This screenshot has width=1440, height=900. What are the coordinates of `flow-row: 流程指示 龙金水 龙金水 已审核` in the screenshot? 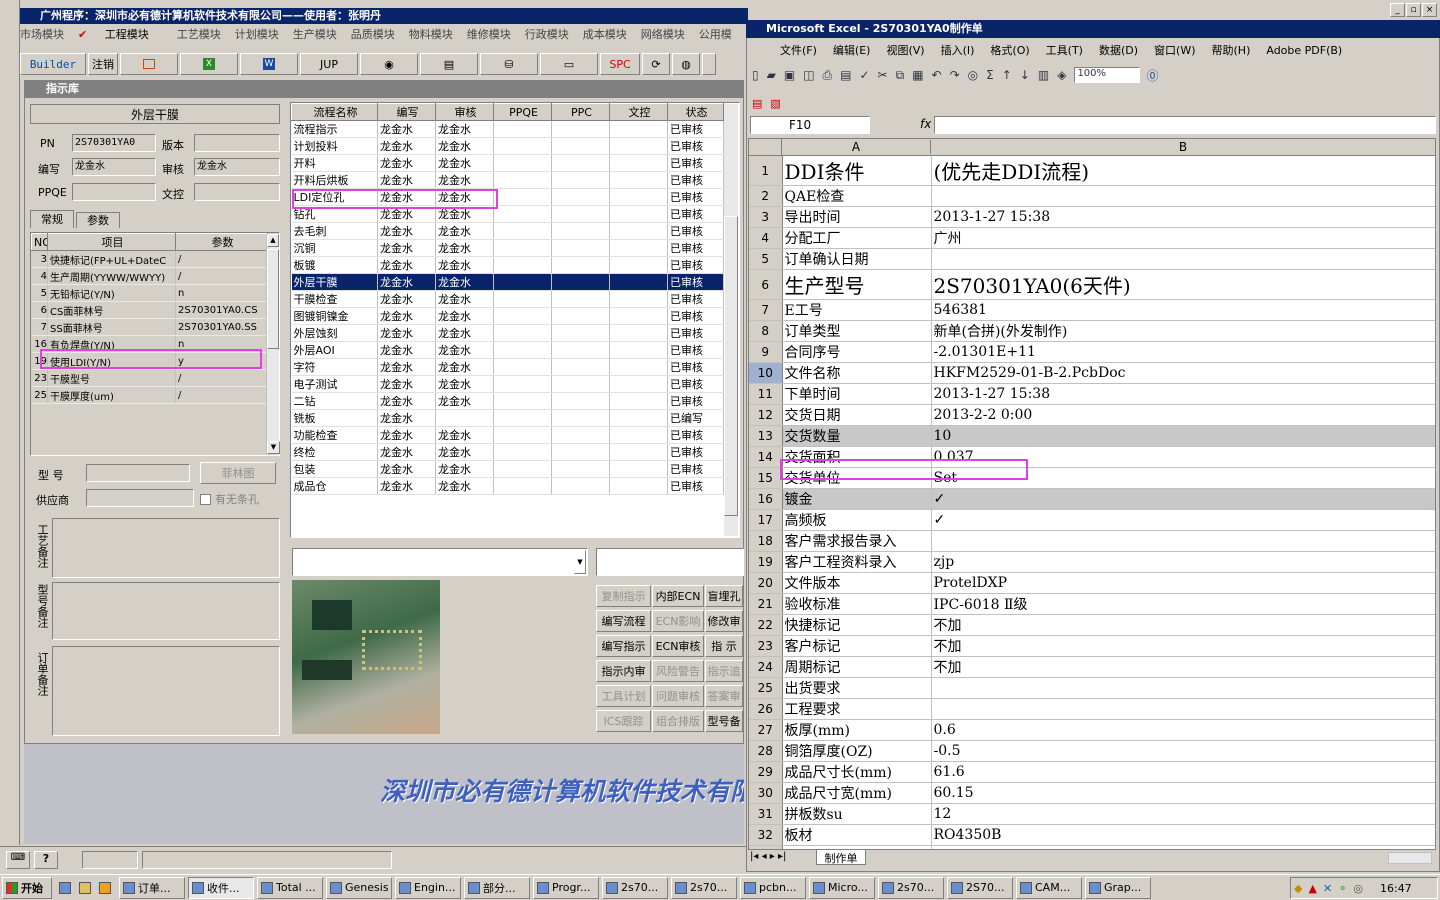 It's located at (507, 129).